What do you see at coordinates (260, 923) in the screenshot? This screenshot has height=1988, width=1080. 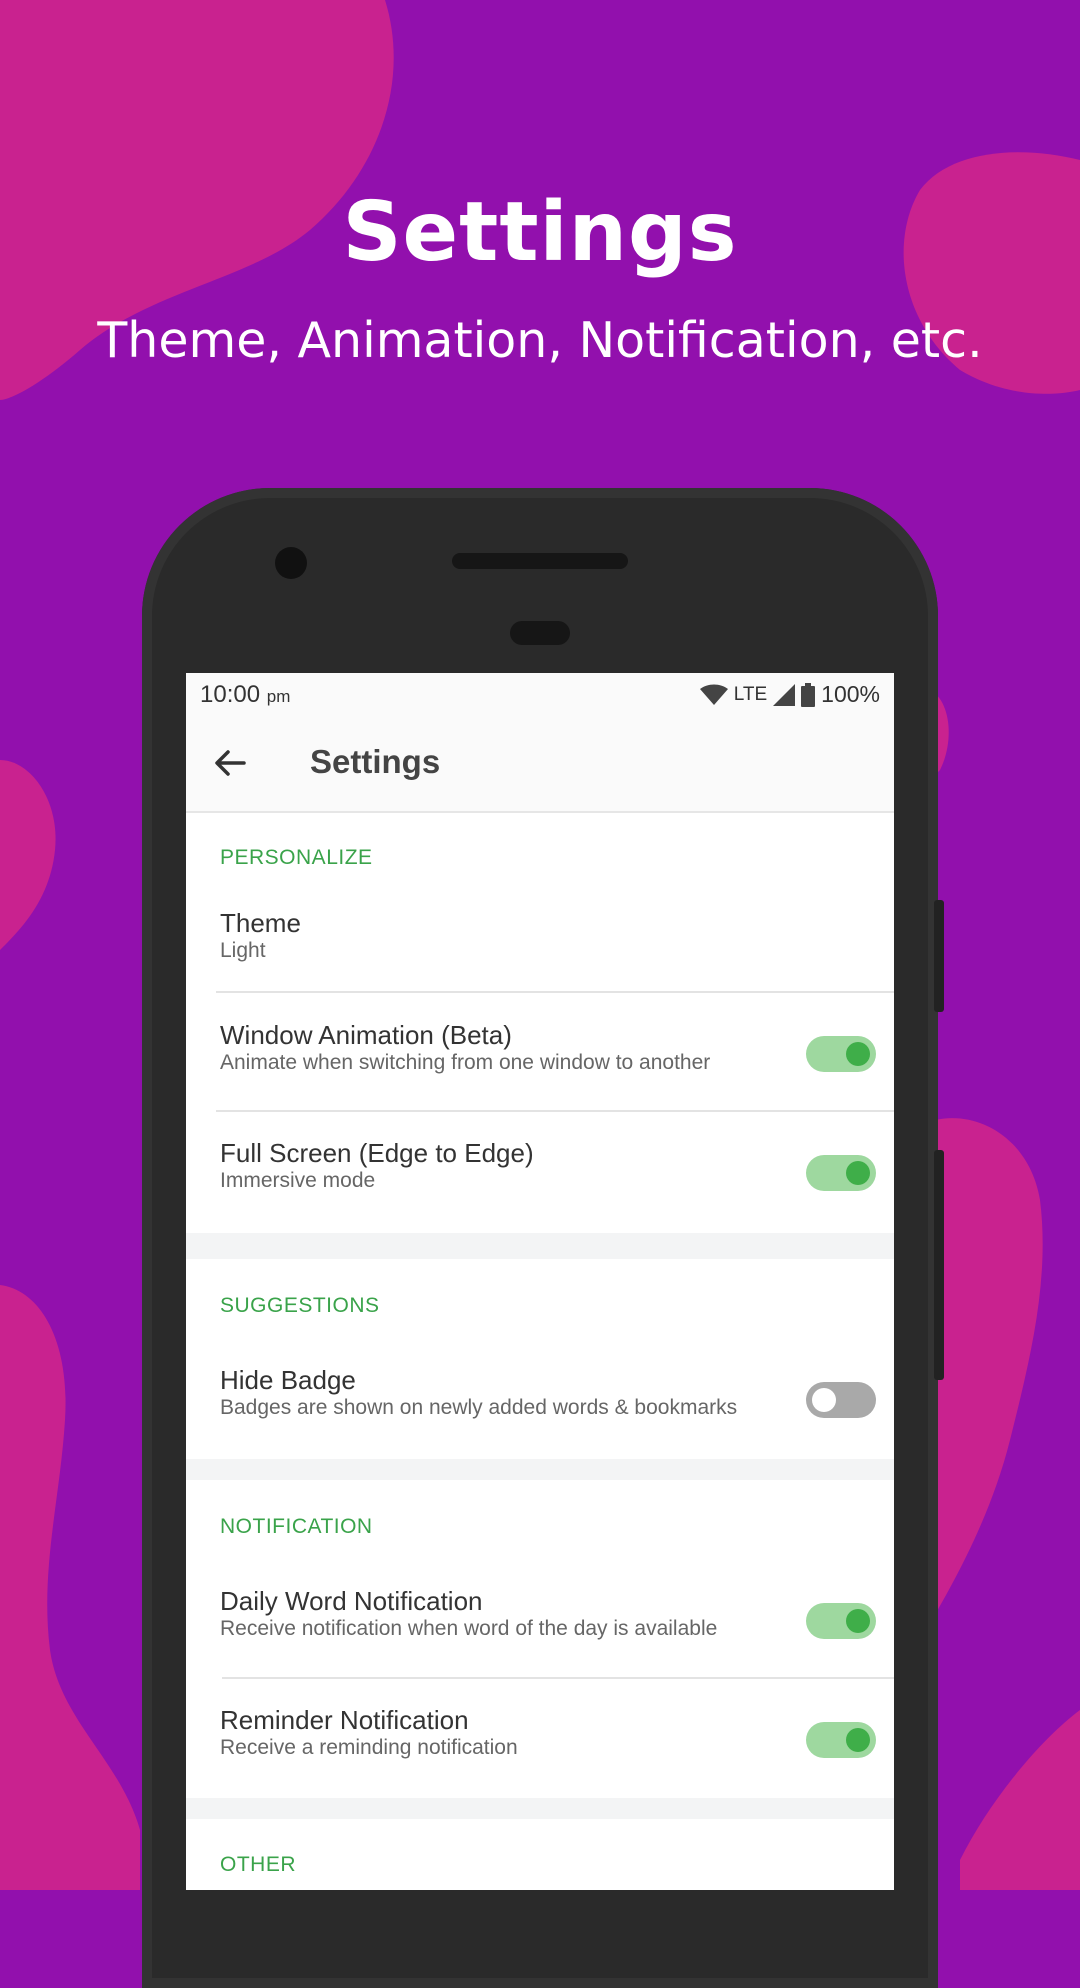 I see `setting-title: Theme` at bounding box center [260, 923].